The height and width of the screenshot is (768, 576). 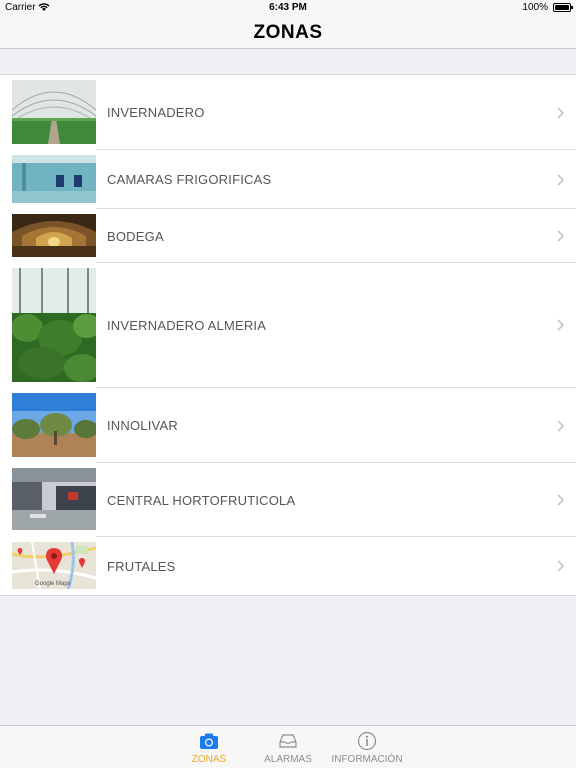 What do you see at coordinates (189, 179) in the screenshot?
I see `zone-label: CAMARAS FRIGORIFICAS` at bounding box center [189, 179].